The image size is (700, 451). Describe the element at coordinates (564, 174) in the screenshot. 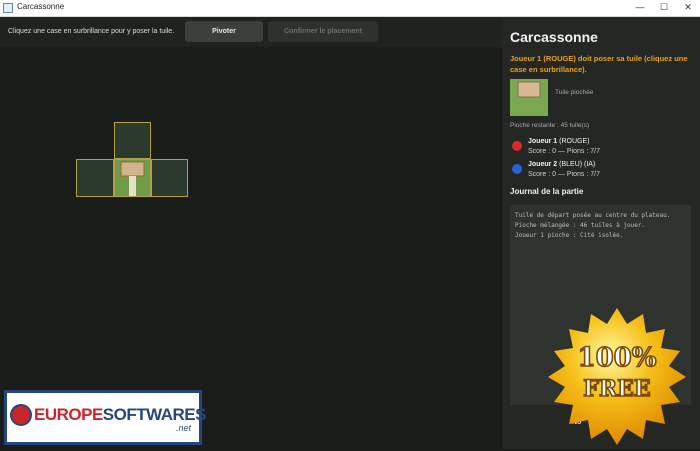

I see `player-2-score: Score : 0 — Pions : 7/7` at that location.